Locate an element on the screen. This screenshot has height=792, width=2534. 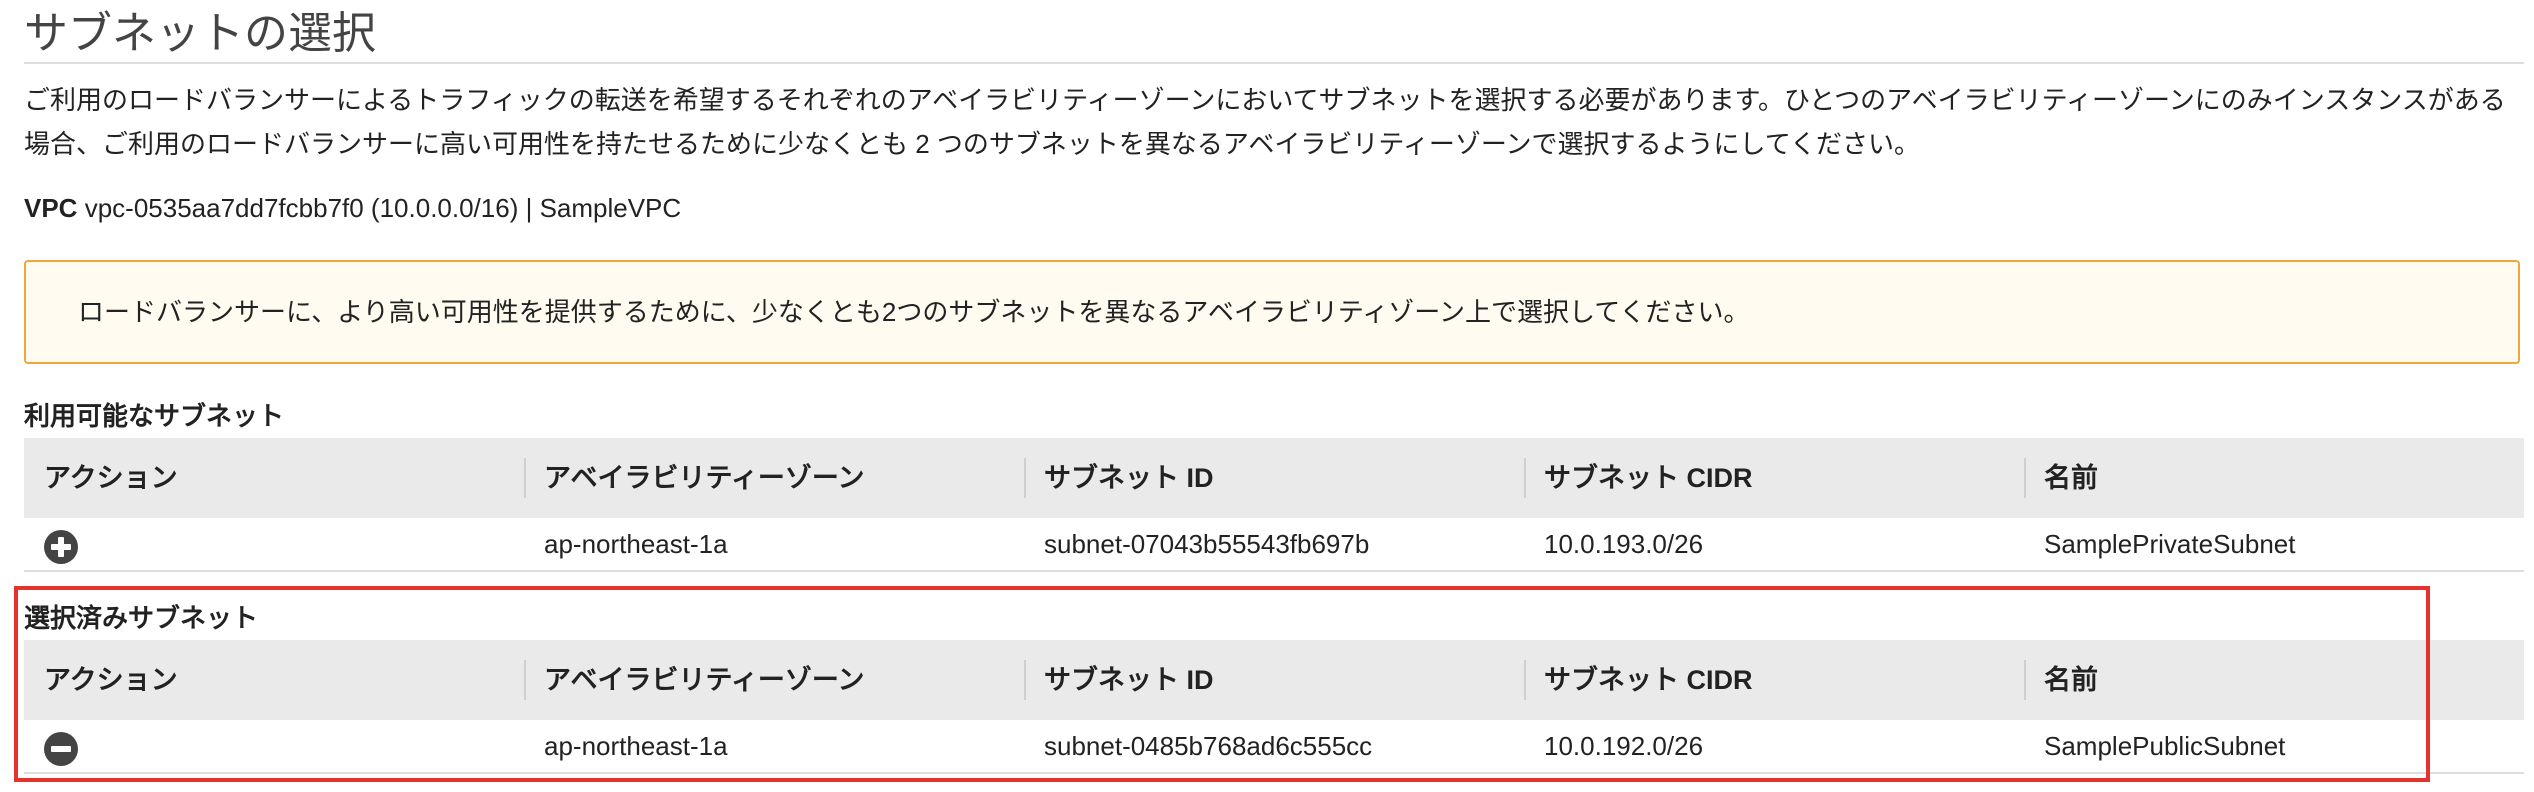
selected-subnets-title: 選択済みサブネット is located at coordinates (141, 618).